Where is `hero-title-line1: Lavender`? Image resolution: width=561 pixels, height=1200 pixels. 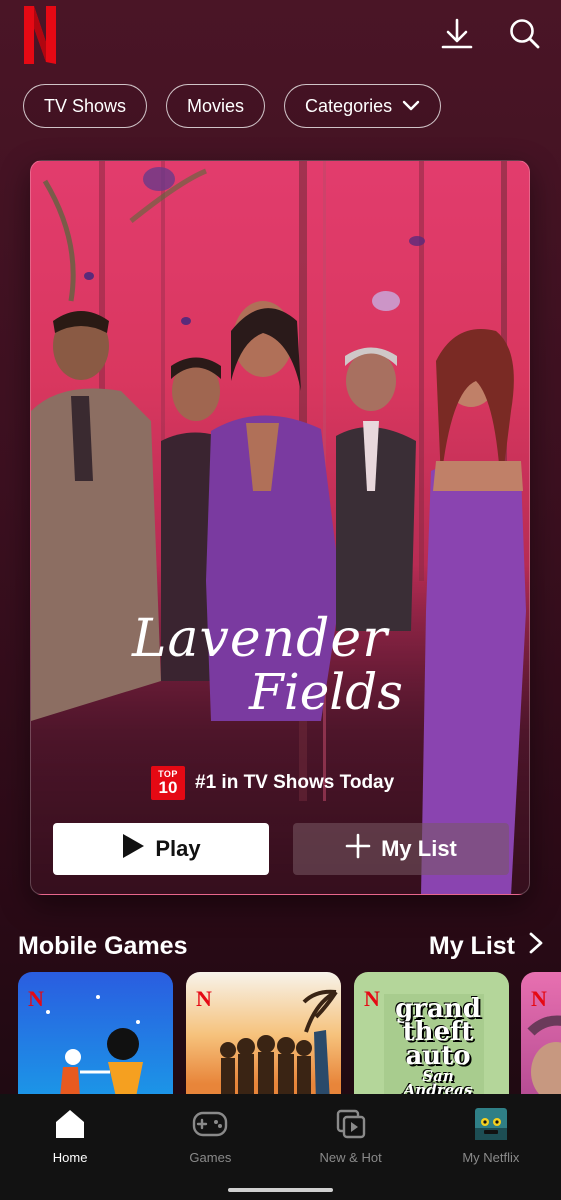
hero-title-line1: Lavender is located at coordinates (260, 639).